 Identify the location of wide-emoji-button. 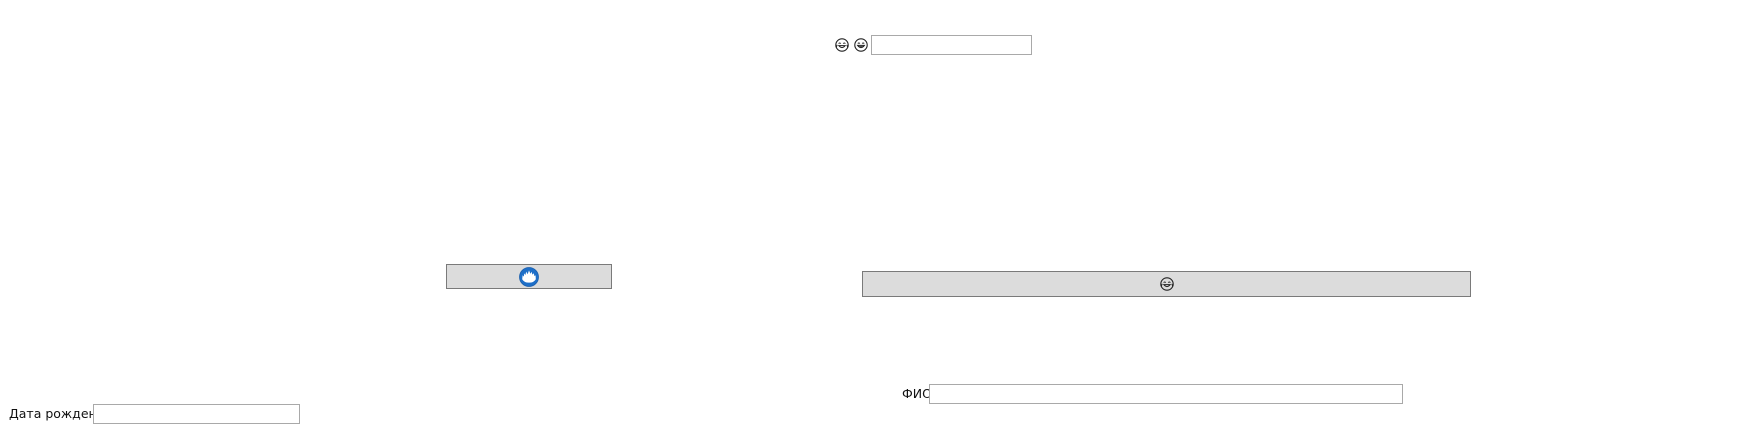
(1166, 284).